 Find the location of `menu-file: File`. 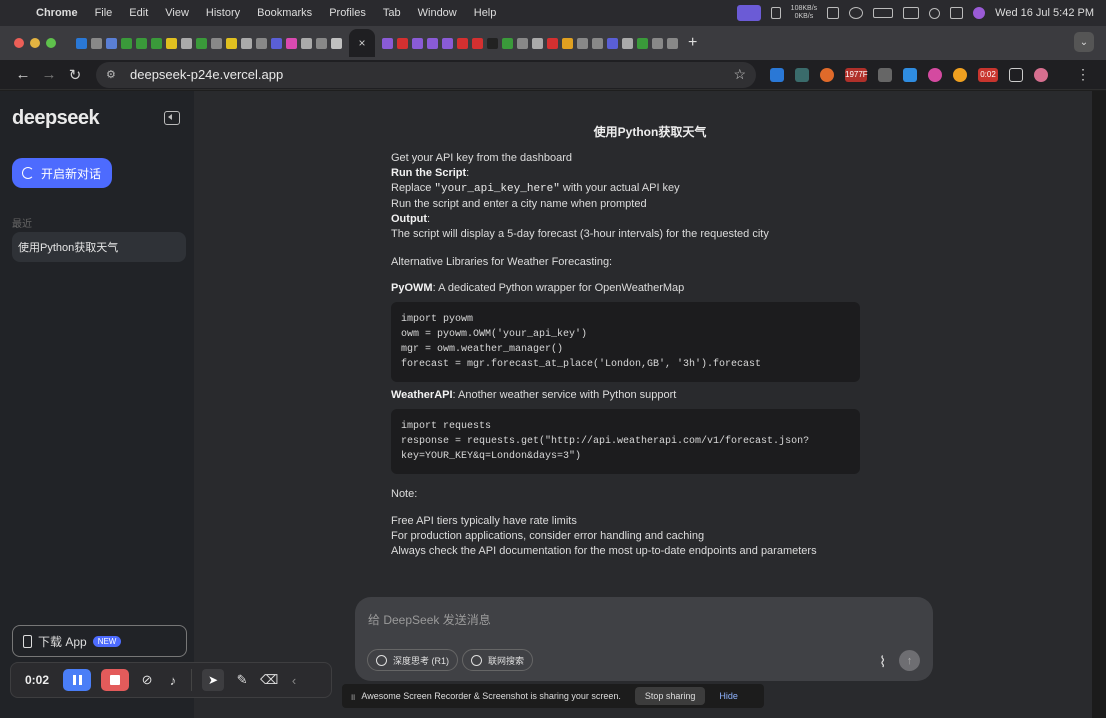

menu-file: File is located at coordinates (104, 13).